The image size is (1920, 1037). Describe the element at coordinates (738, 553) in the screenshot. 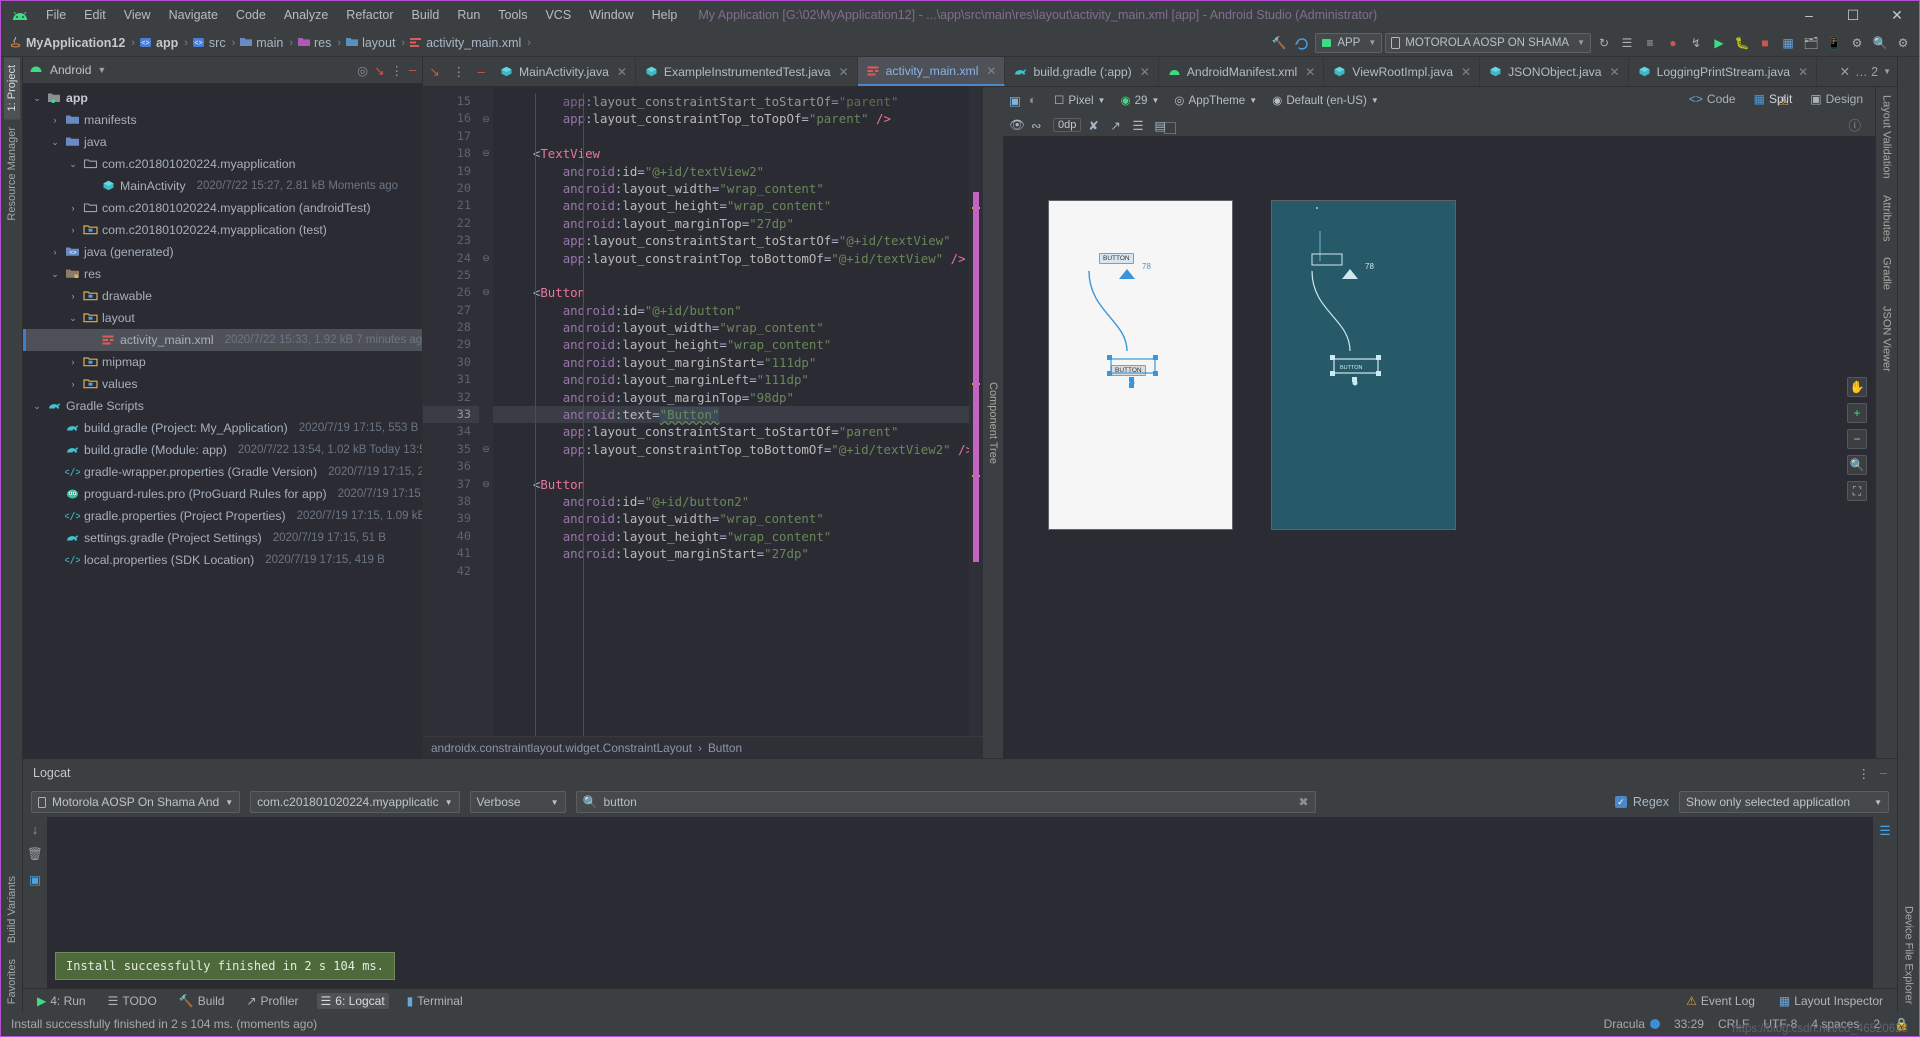

I see `code-line: android:layout_marginStart="27dp"` at that location.